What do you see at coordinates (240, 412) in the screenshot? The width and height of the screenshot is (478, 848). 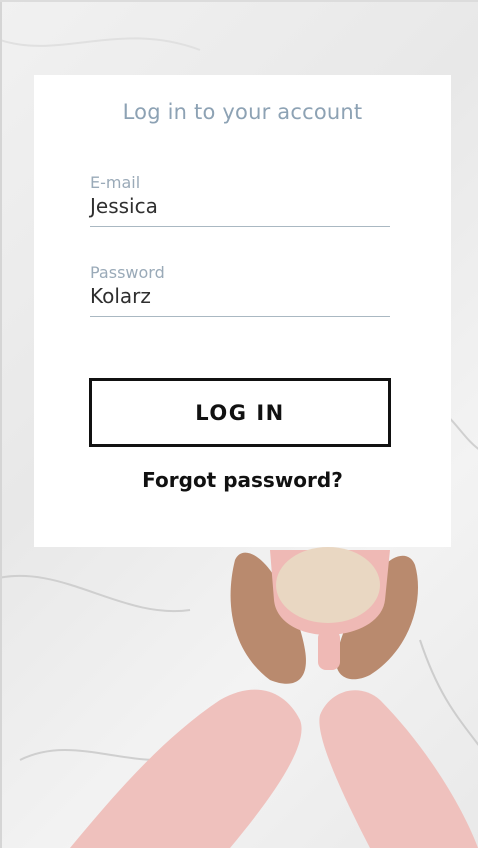 I see `login-button: LOG IN` at bounding box center [240, 412].